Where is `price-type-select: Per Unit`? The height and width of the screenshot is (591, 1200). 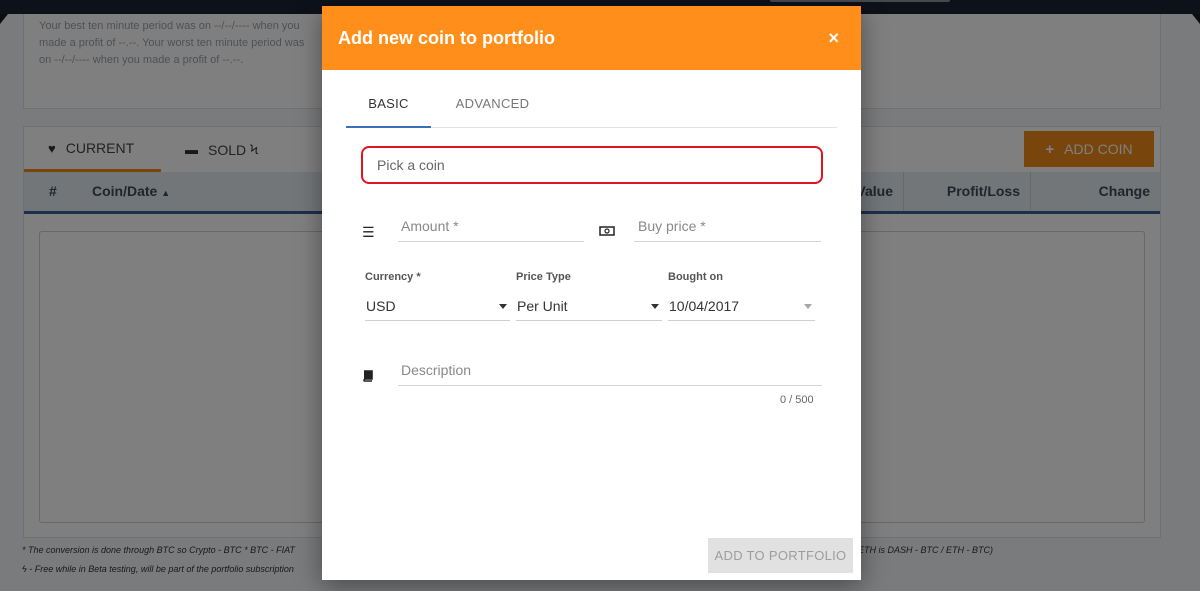 price-type-select: Per Unit is located at coordinates (589, 306).